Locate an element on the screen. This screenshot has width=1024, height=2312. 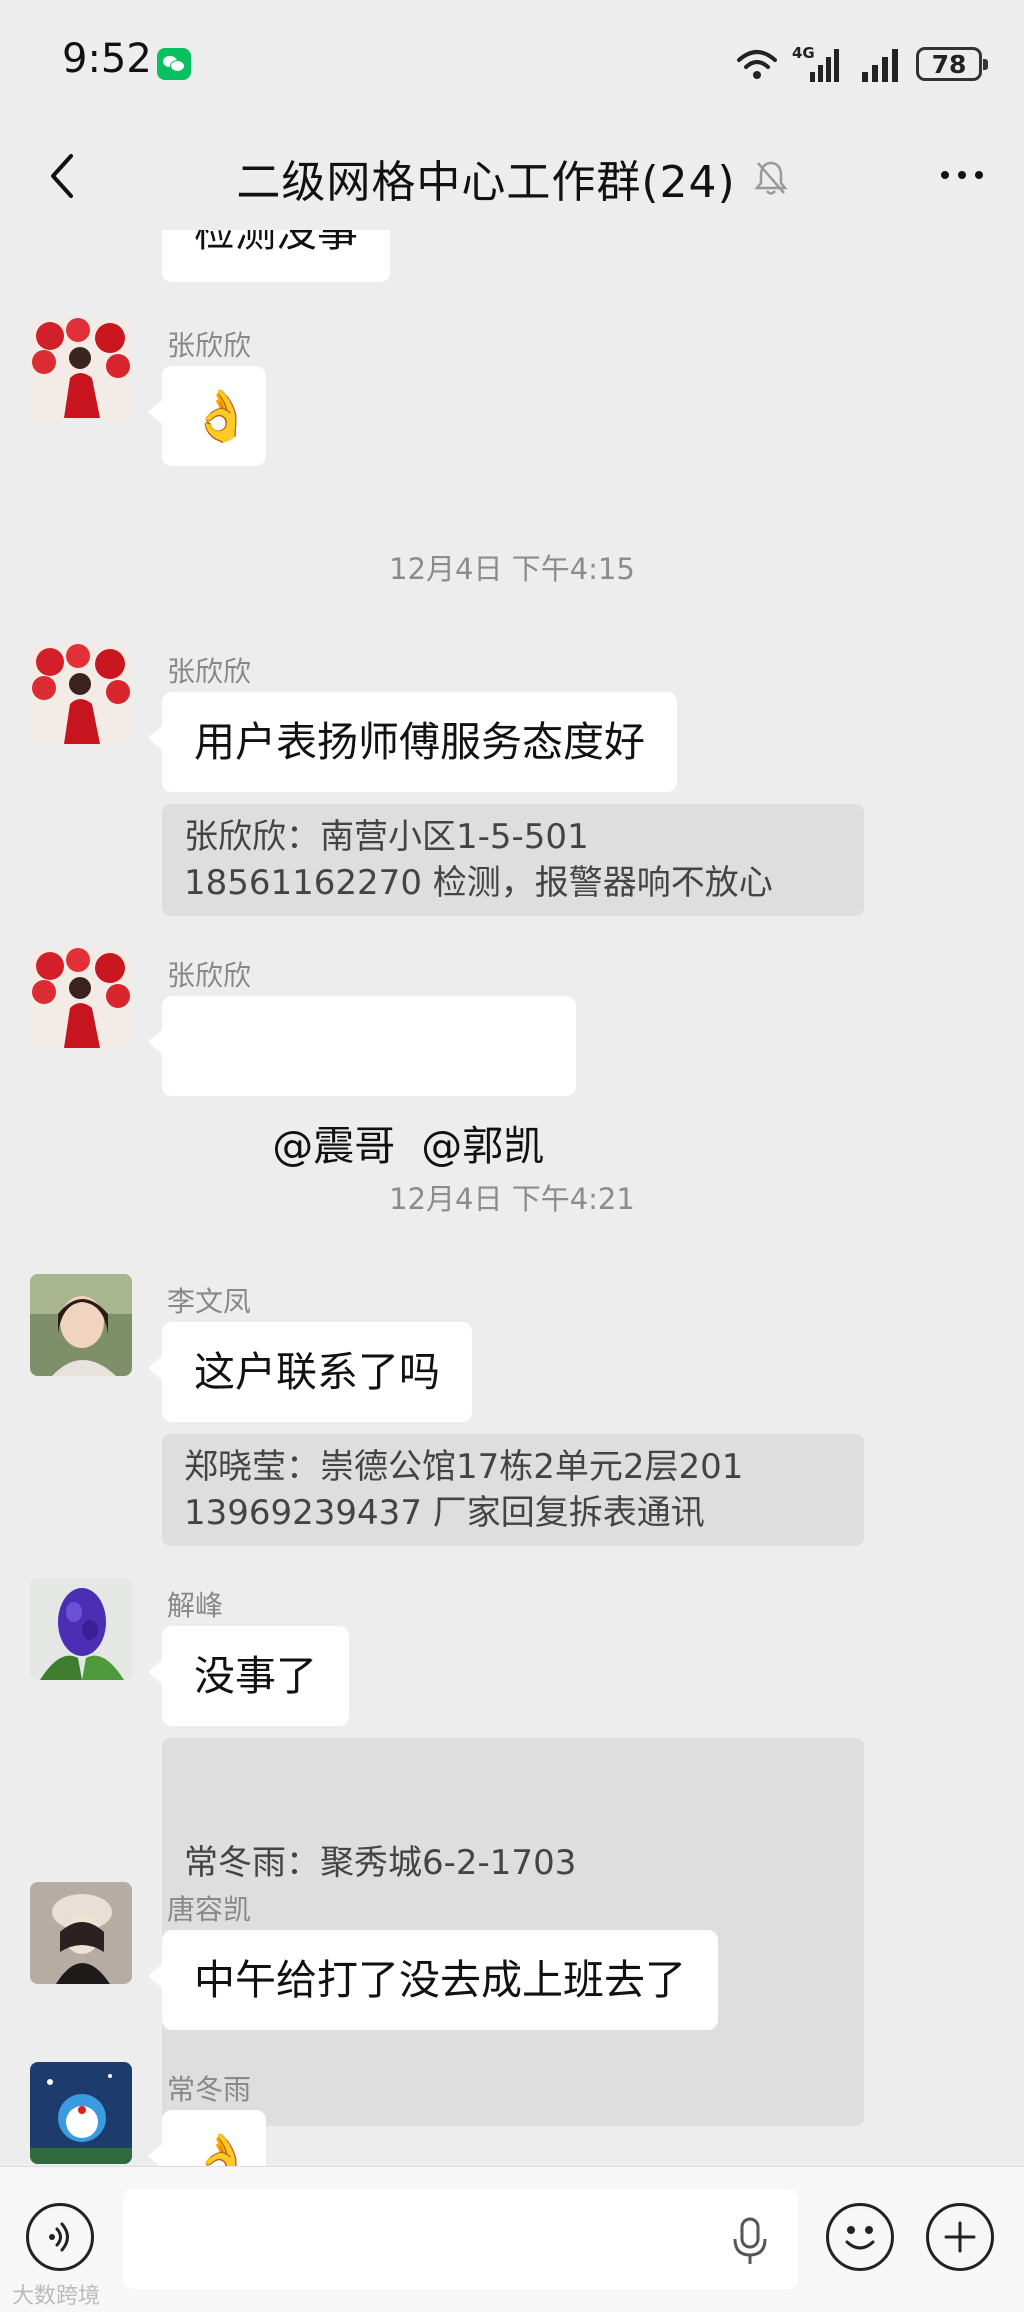
message-bubble: 这户联系了吗 is located at coordinates (310, 1372).